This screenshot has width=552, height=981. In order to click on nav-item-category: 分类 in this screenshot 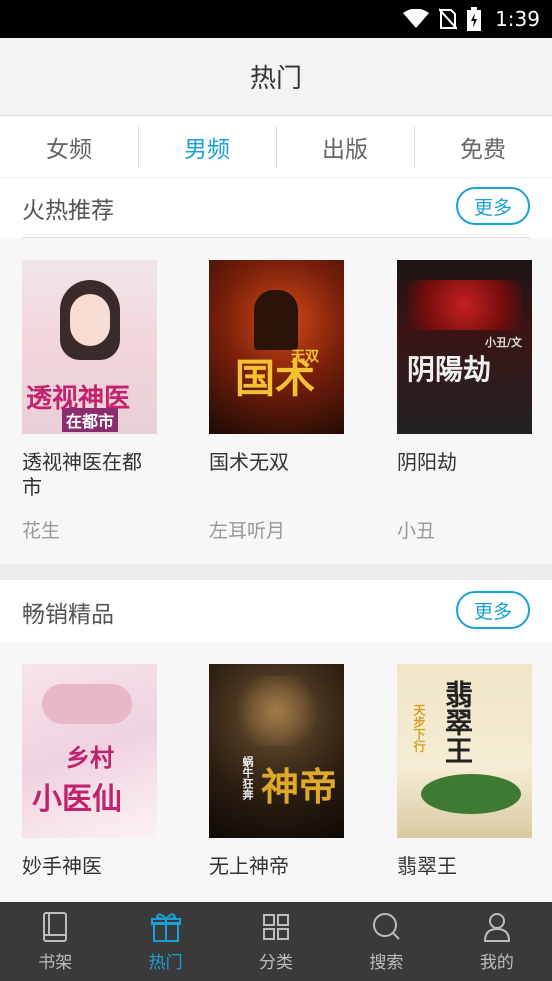, I will do `click(276, 941)`.